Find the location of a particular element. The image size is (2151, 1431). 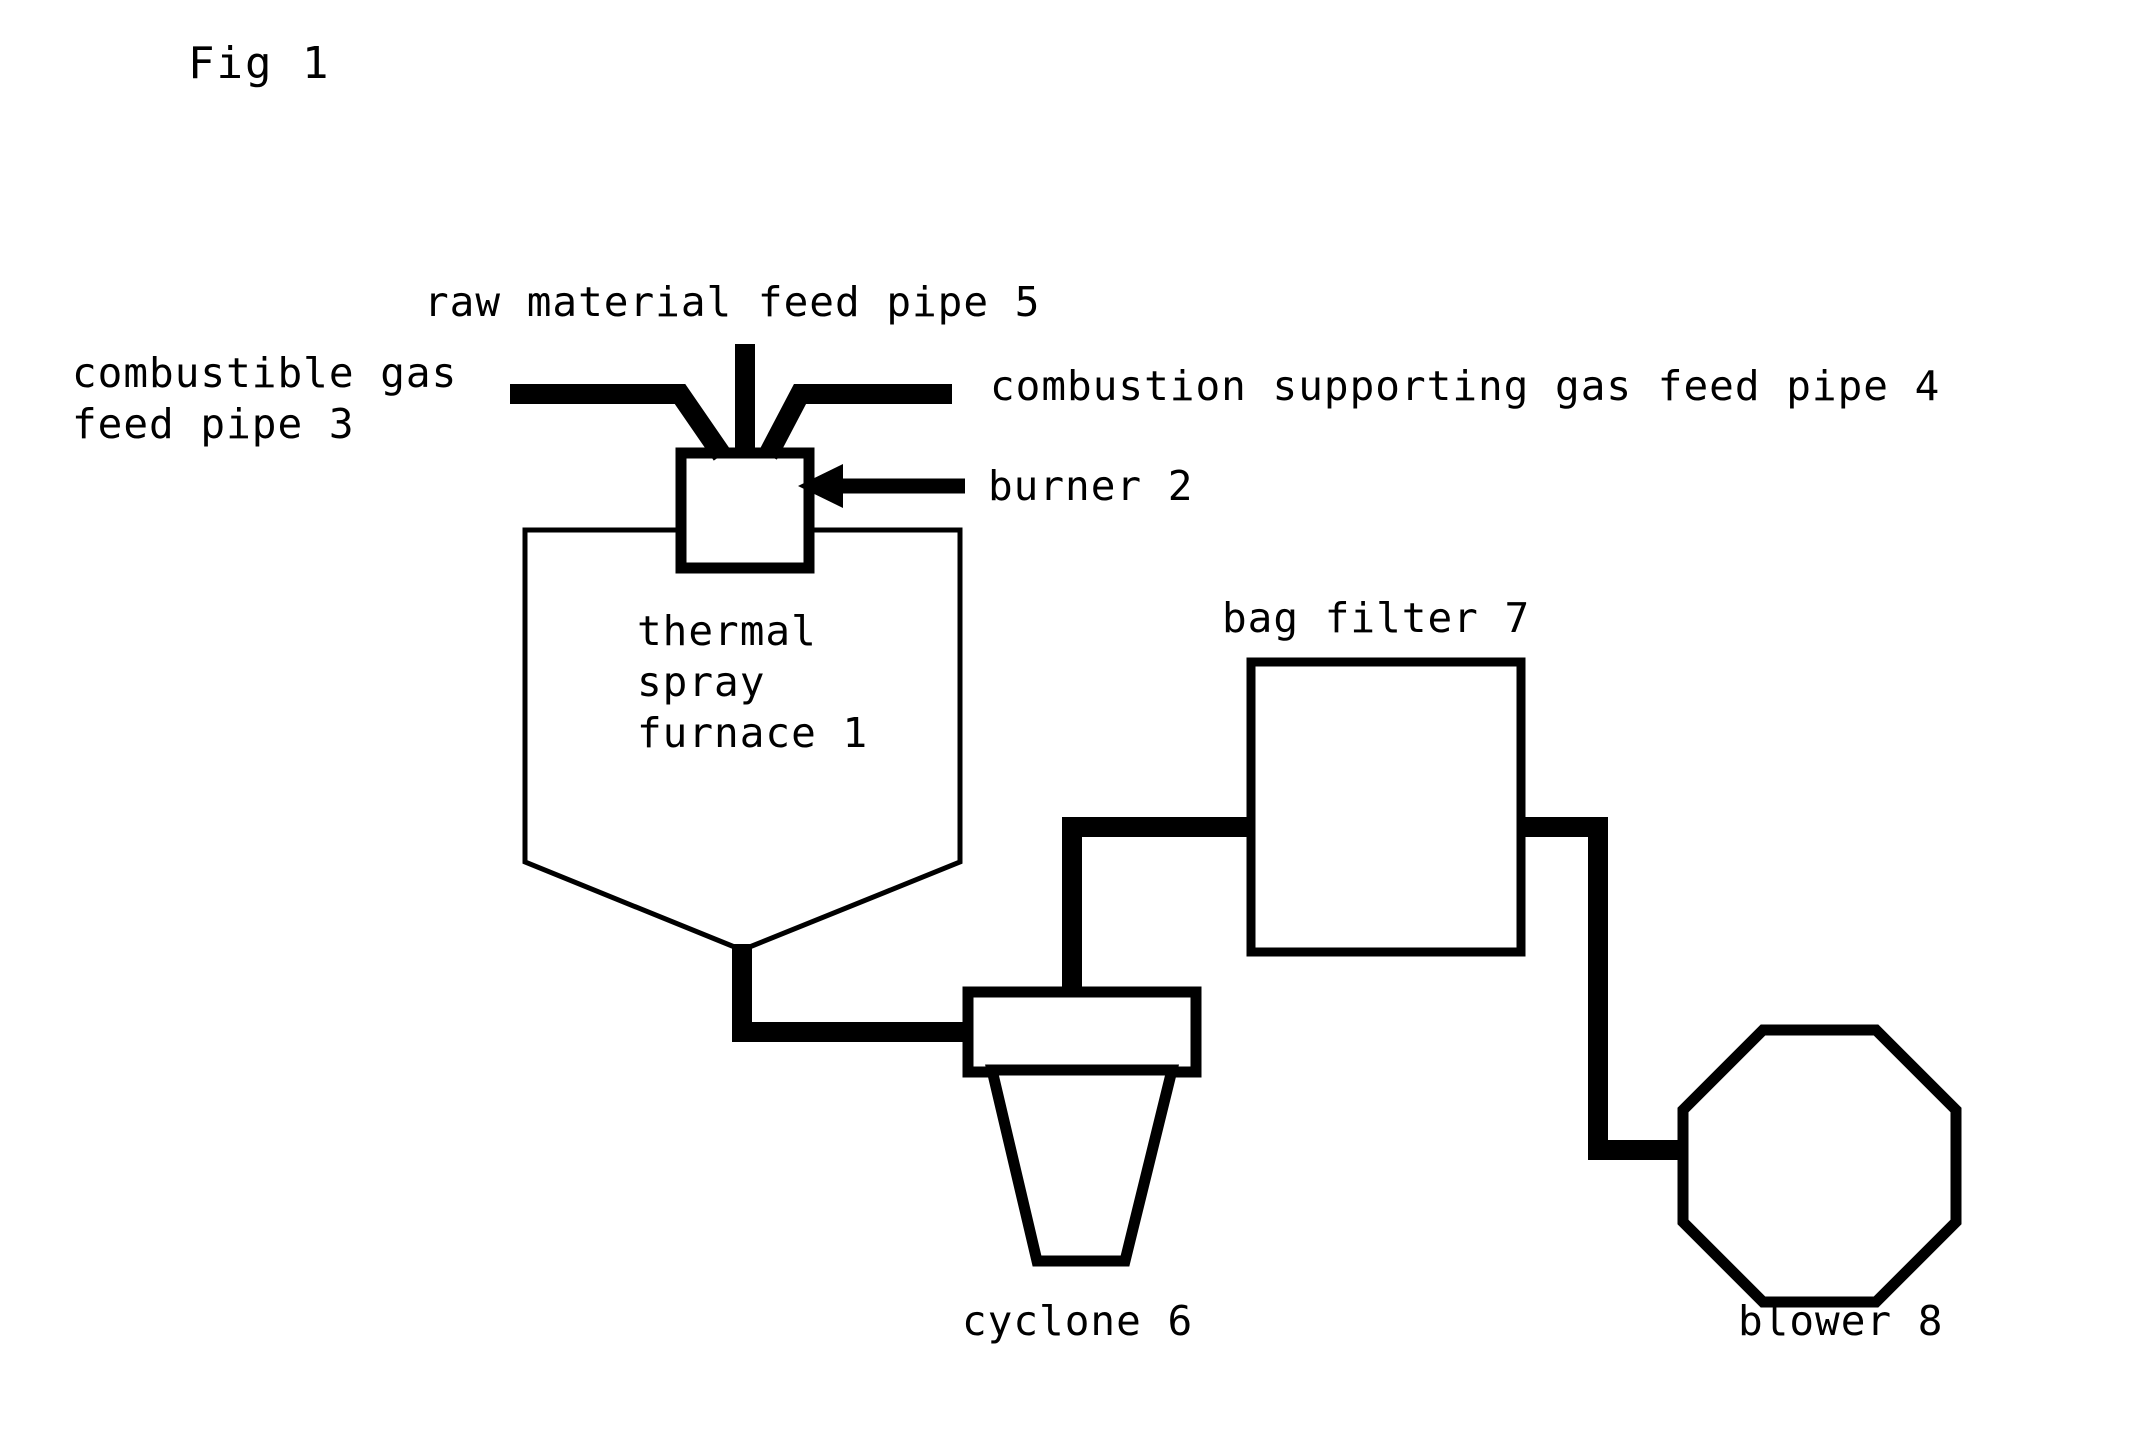

combustible-gas-feed-pipe-label-line2: feed pipe 3 is located at coordinates (213, 424).